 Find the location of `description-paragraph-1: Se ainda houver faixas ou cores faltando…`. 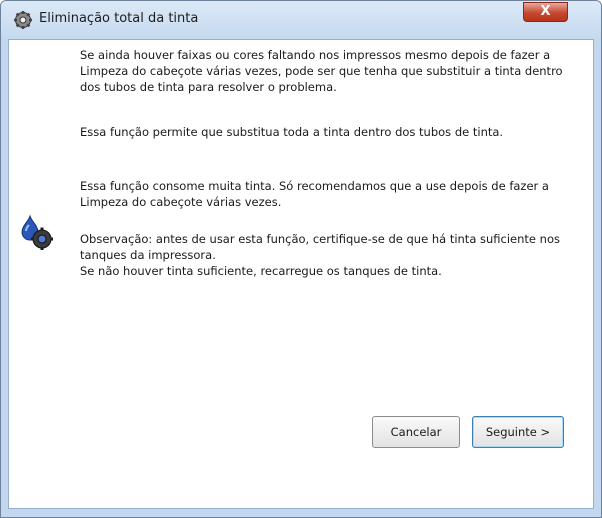

description-paragraph-1: Se ainda houver faixas ou cores faltando… is located at coordinates (321, 71).